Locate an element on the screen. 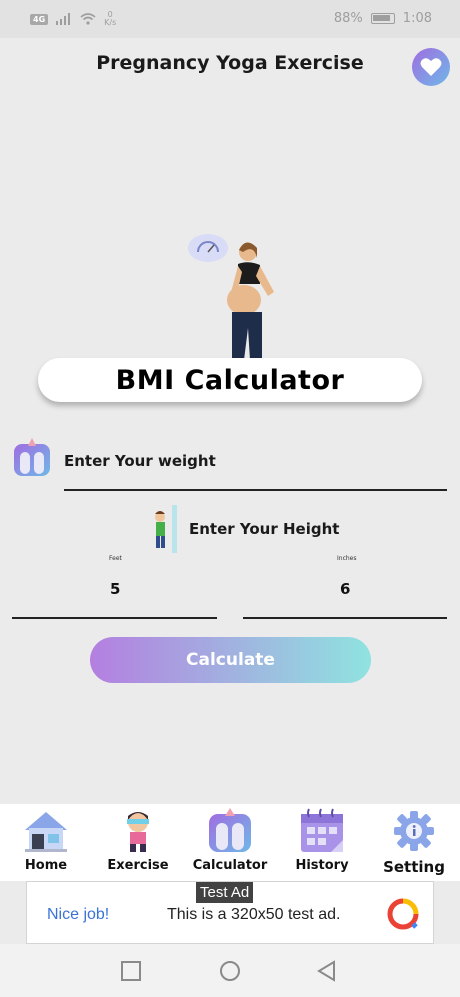 This screenshot has width=460, height=997. battery-icon is located at coordinates (382, 18).